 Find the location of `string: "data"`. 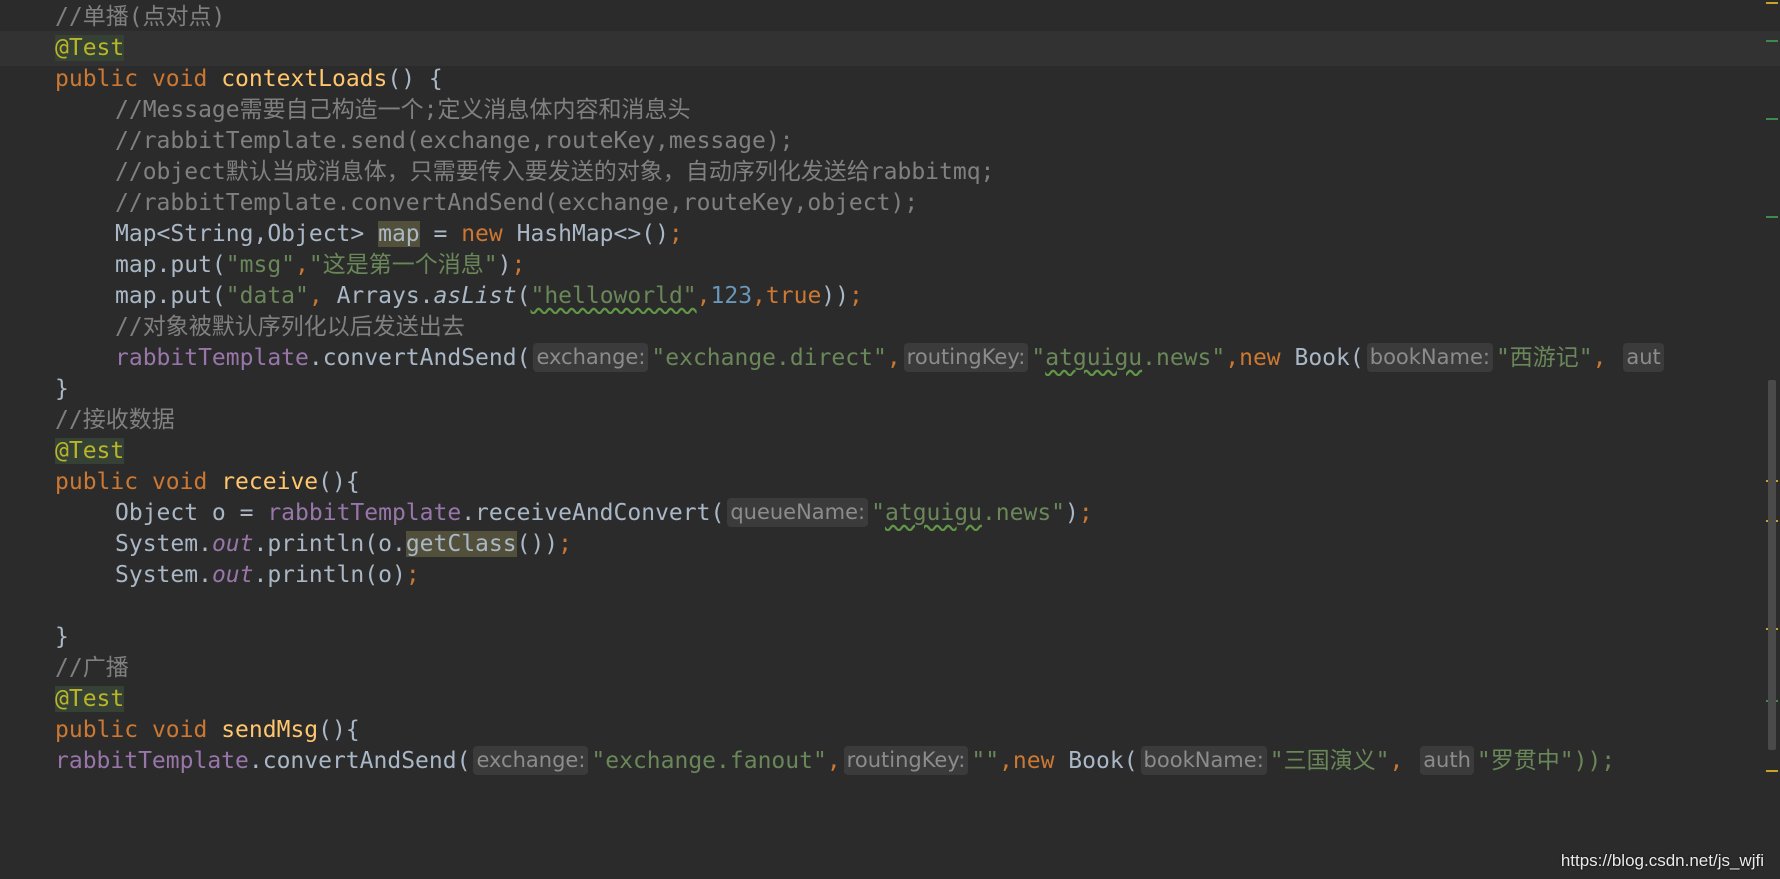

string: "data" is located at coordinates (267, 296).